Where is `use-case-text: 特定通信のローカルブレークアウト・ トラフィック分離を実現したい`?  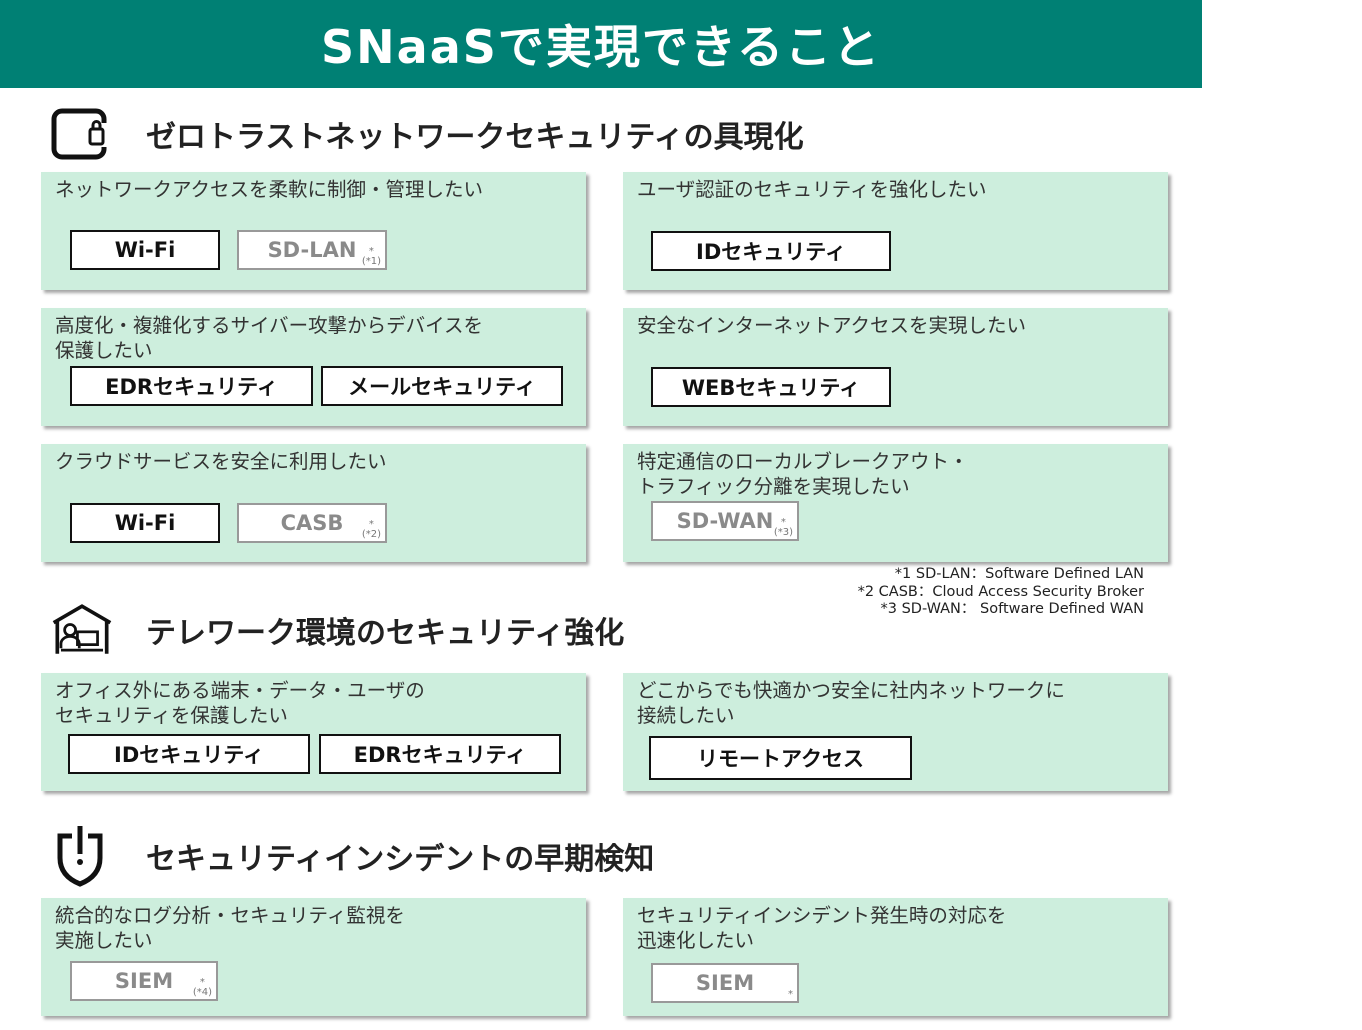 use-case-text: 特定通信のローカルブレークアウト・ トラフィック分離を実現したい is located at coordinates (803, 474).